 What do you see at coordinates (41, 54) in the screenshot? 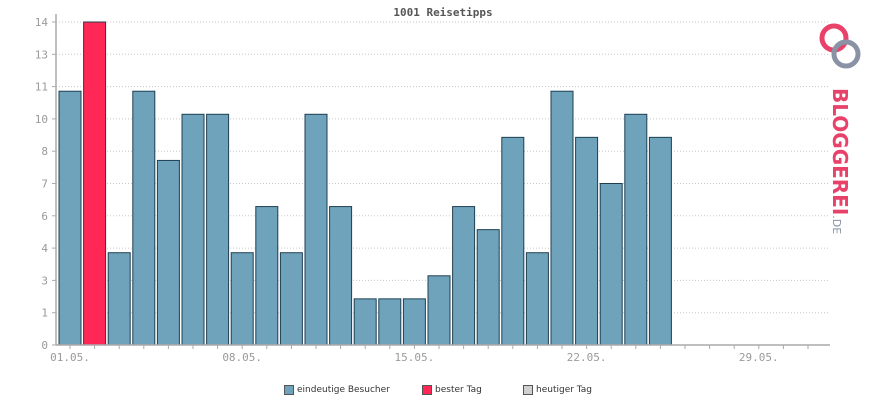
I see `y-tick-label: 13` at bounding box center [41, 54].